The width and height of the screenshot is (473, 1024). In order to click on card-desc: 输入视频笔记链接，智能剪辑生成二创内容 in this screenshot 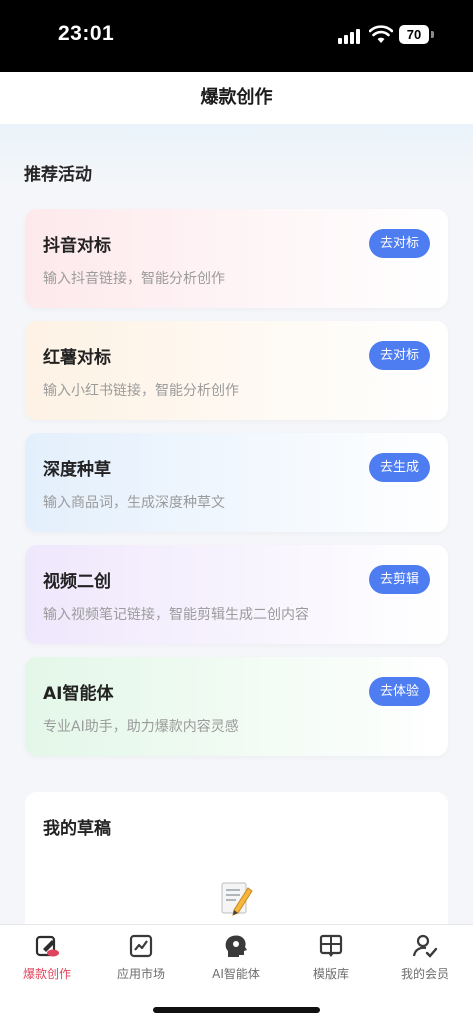, I will do `click(176, 615)`.